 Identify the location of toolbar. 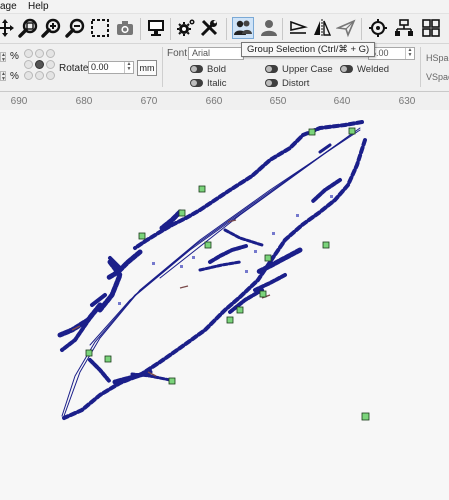
(224, 29).